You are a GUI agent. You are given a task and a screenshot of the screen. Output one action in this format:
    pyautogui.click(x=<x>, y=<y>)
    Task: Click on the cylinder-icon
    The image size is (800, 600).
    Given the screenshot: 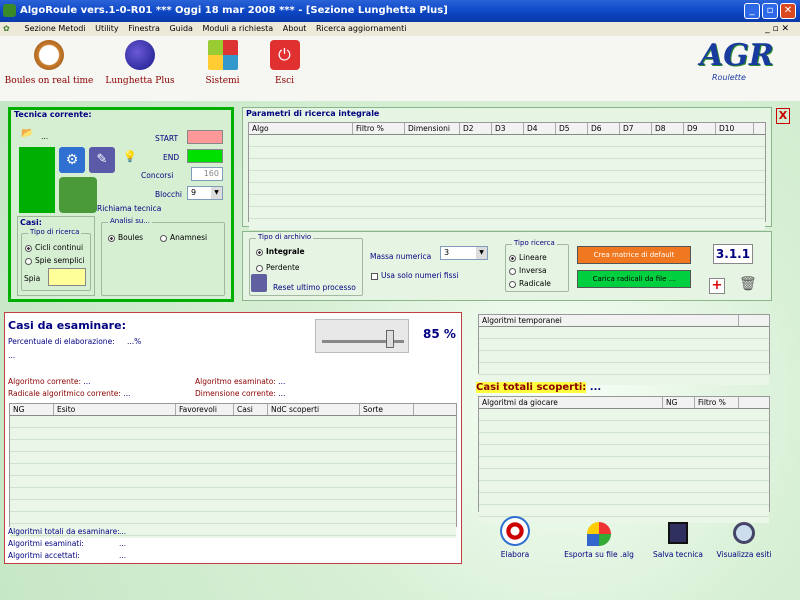 What is the action you would take?
    pyautogui.click(x=78, y=195)
    